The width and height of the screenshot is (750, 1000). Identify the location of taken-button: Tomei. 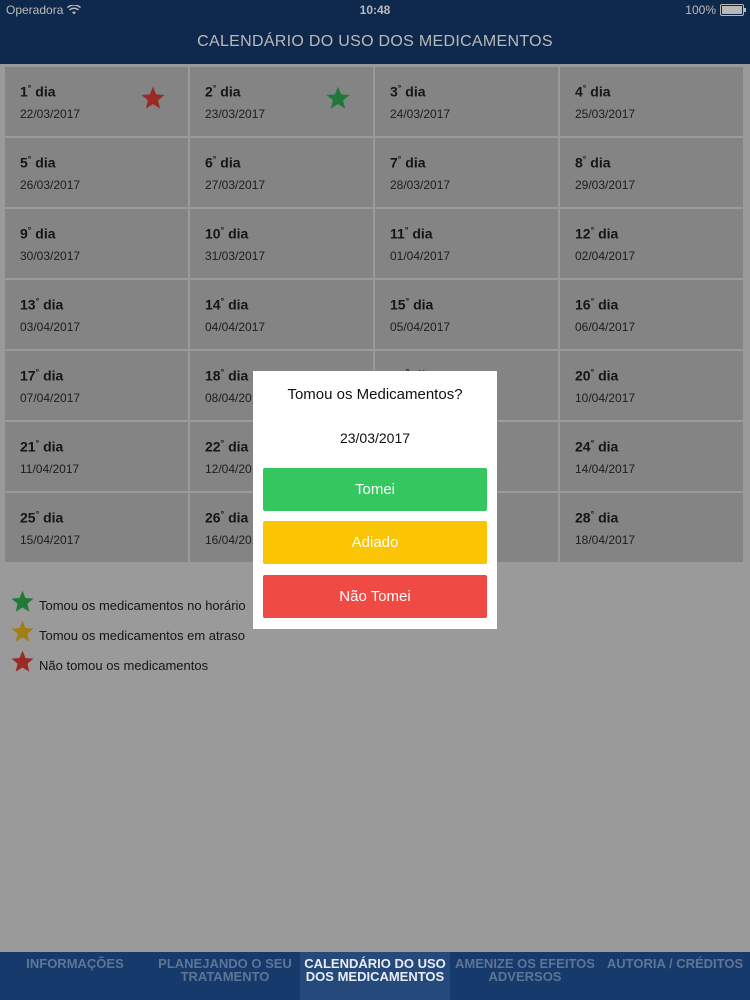
(375, 489).